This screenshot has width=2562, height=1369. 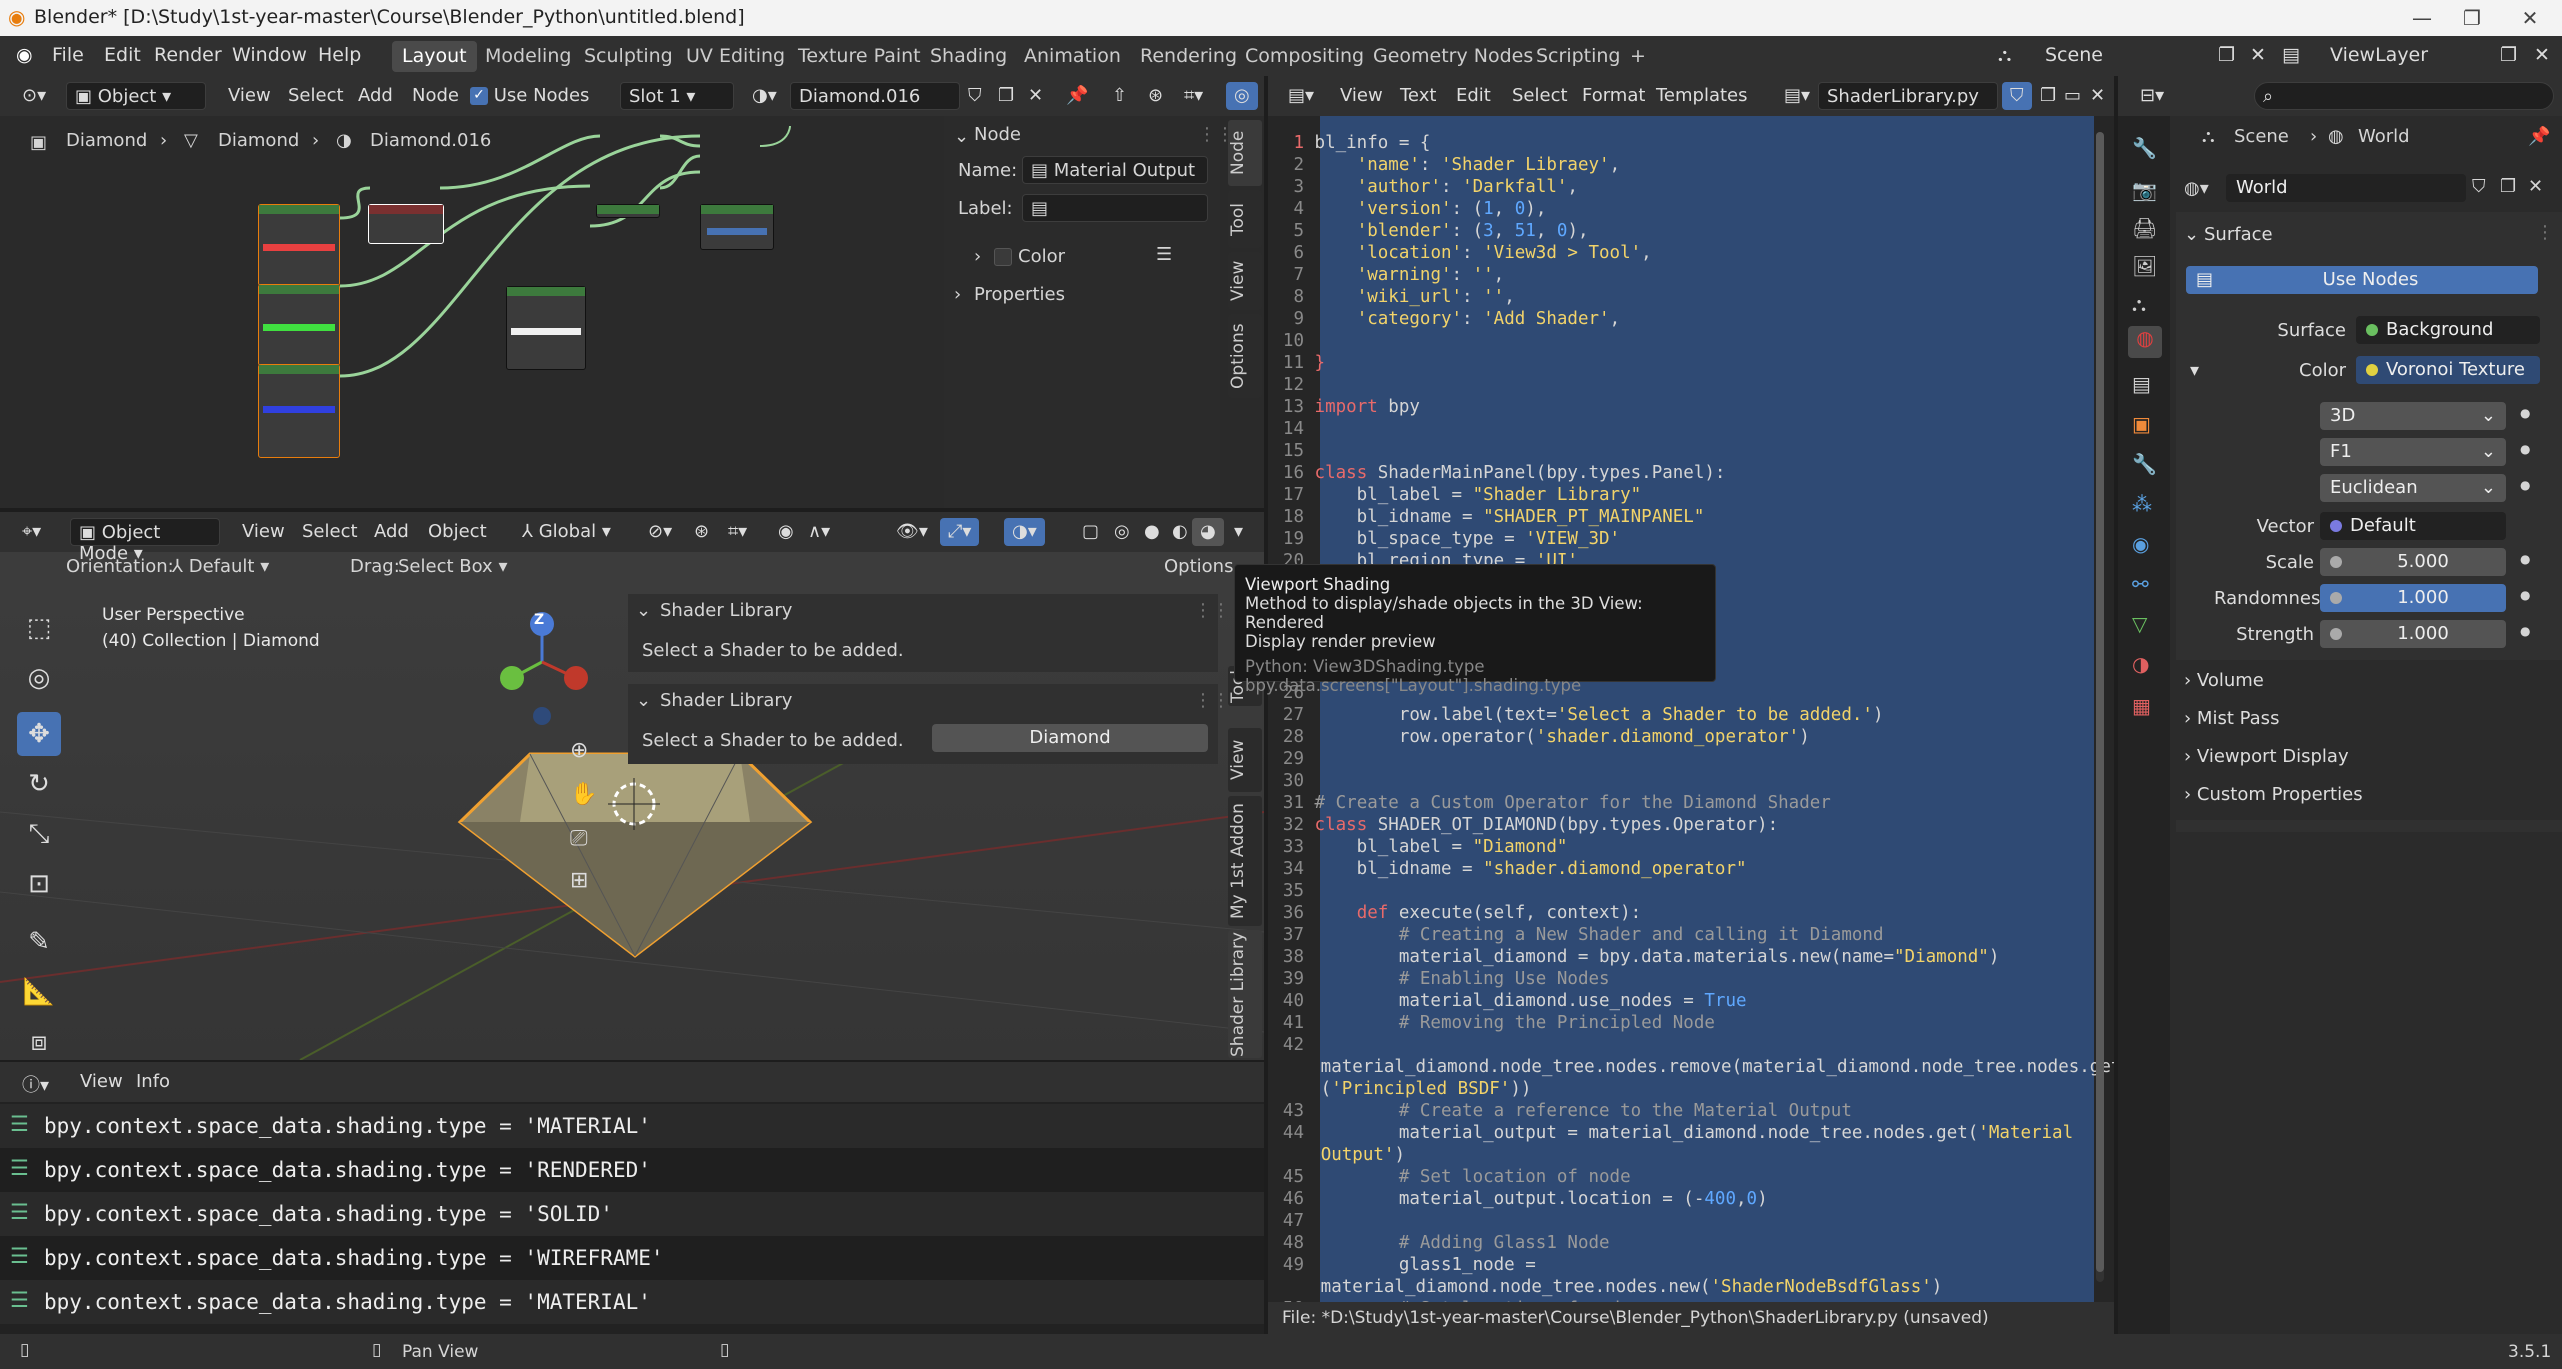 What do you see at coordinates (2100, 702) in the screenshot?
I see `scrollbar-thumb` at bounding box center [2100, 702].